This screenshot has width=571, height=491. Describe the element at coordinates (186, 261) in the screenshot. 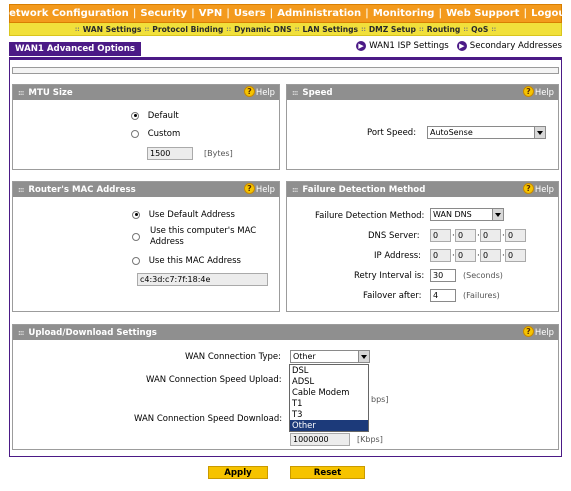

I see `mac-custom-option: Use this MAC Address` at that location.